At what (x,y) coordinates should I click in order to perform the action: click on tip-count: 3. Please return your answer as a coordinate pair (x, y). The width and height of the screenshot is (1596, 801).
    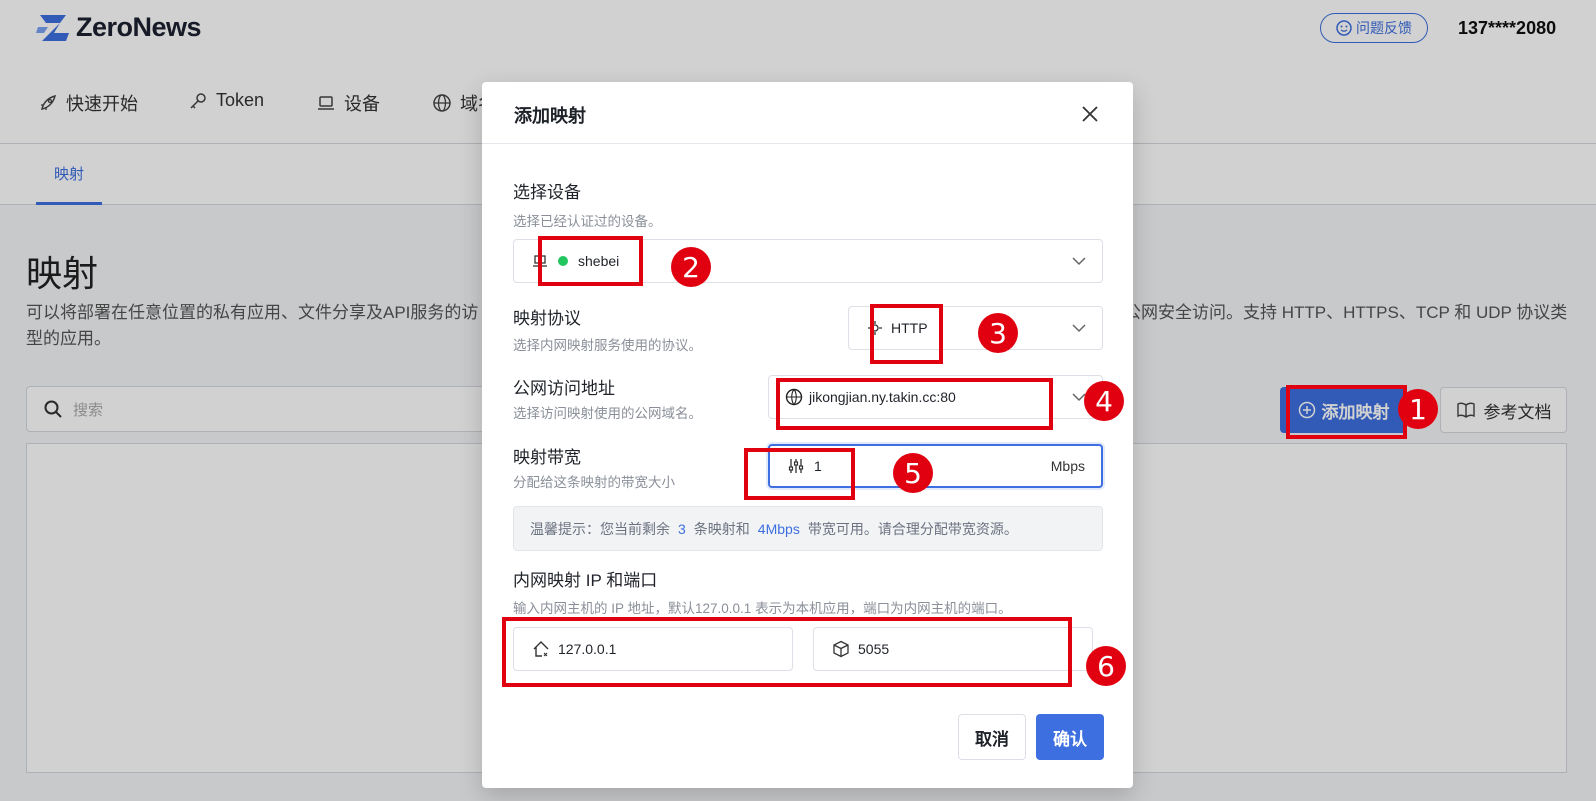
    Looking at the image, I should click on (682, 528).